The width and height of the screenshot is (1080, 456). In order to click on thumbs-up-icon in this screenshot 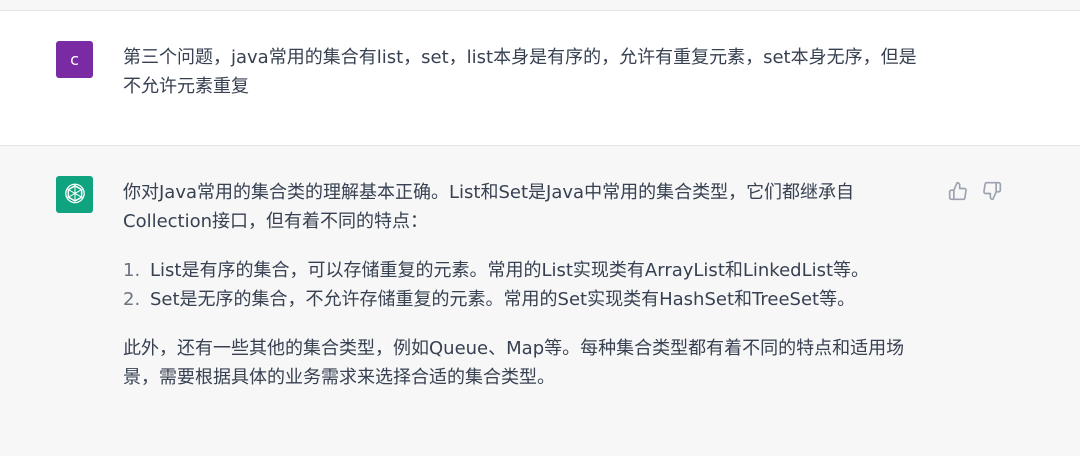, I will do `click(957, 191)`.